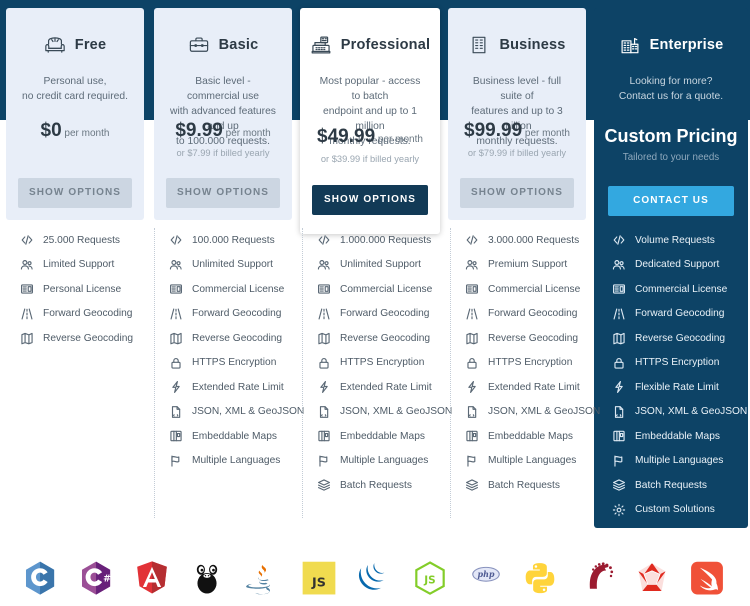  What do you see at coordinates (708, 581) in the screenshot?
I see `swift-logo` at bounding box center [708, 581].